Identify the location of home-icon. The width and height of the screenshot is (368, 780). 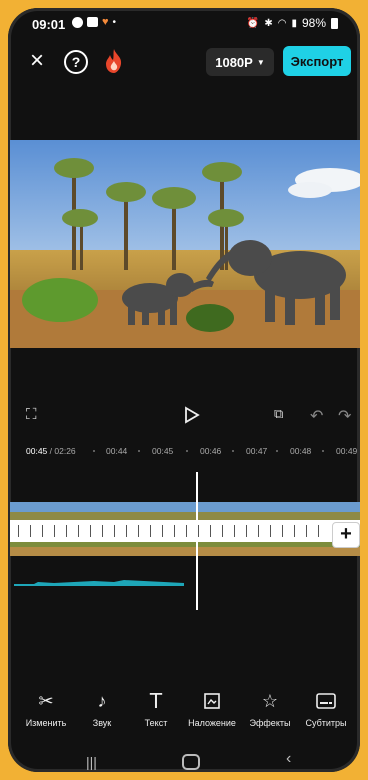
(191, 762).